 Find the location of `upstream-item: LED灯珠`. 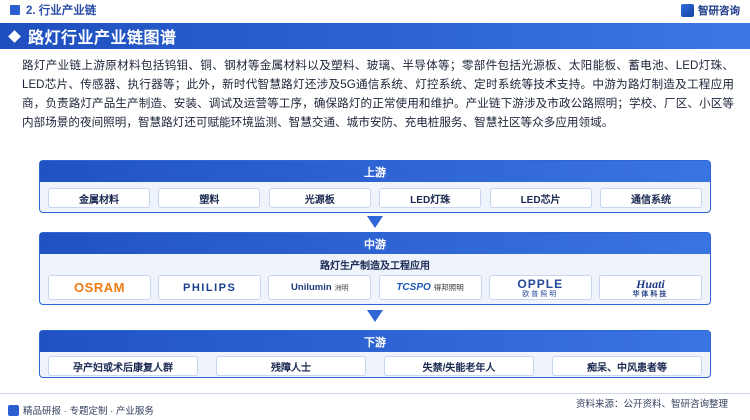

upstream-item: LED灯珠 is located at coordinates (430, 198).